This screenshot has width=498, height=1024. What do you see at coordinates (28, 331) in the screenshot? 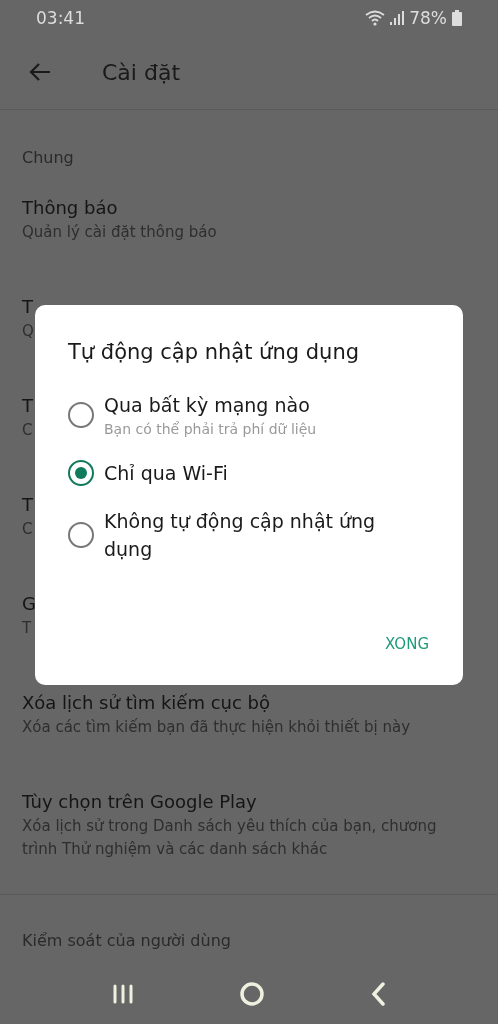
I see `setting-subtitle: Q` at bounding box center [28, 331].